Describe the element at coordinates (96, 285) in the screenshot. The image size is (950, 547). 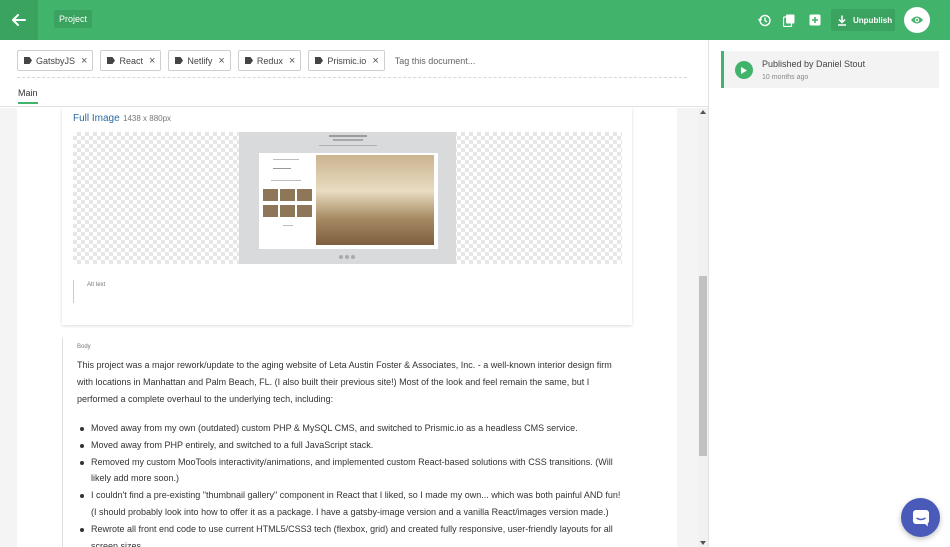
I see `alt-text-input: Alt text` at that location.